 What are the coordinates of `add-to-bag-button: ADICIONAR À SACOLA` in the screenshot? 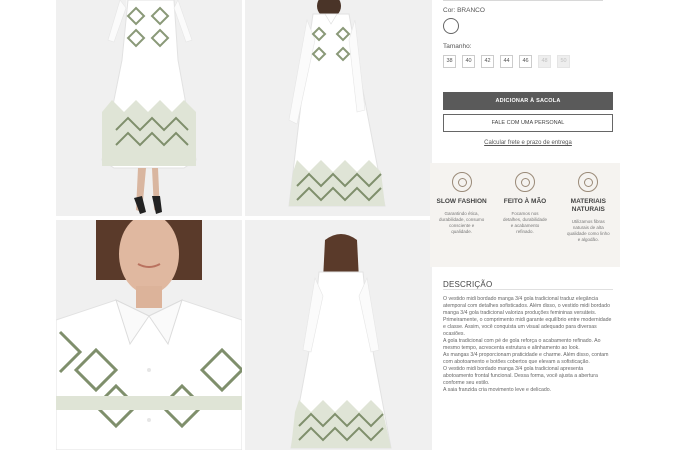 It's located at (528, 101).